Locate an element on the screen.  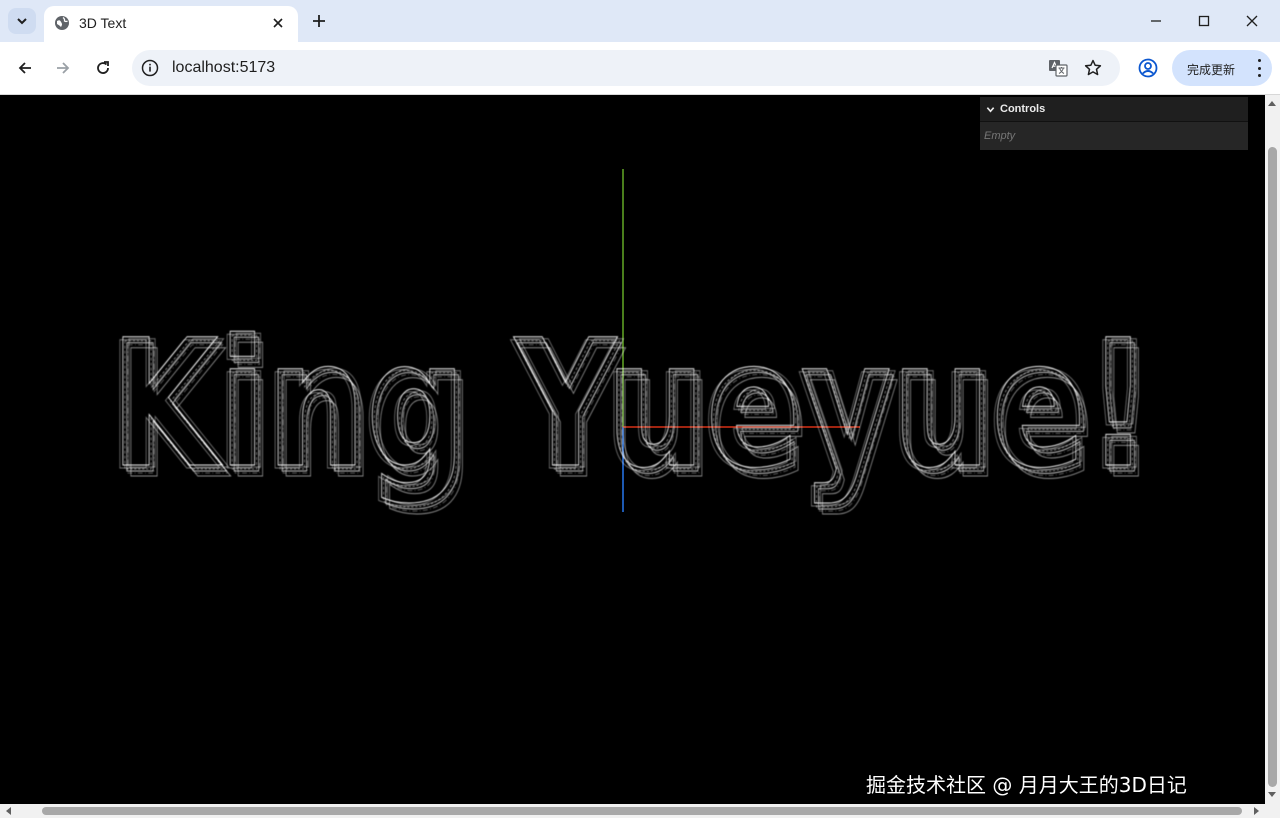
bookmark-button is located at coordinates (1093, 68).